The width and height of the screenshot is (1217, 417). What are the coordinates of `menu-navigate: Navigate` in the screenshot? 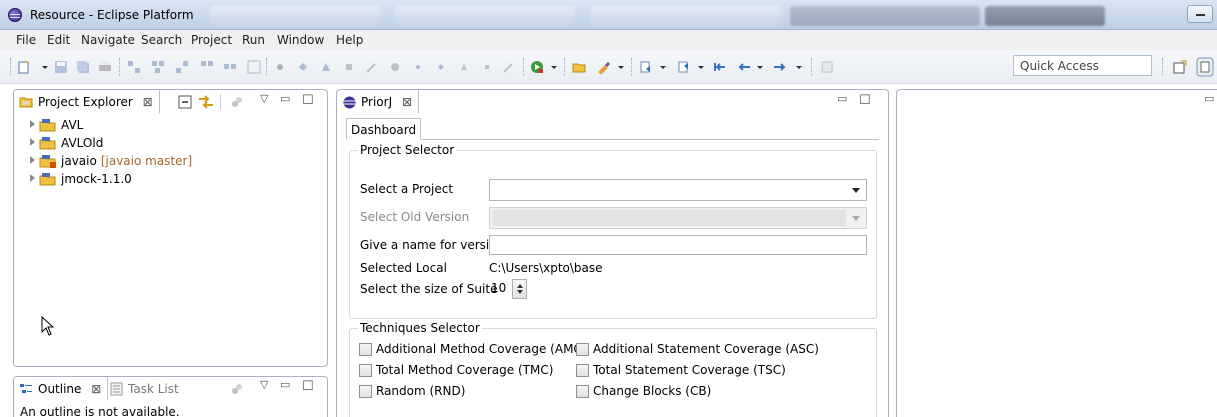 It's located at (108, 40).